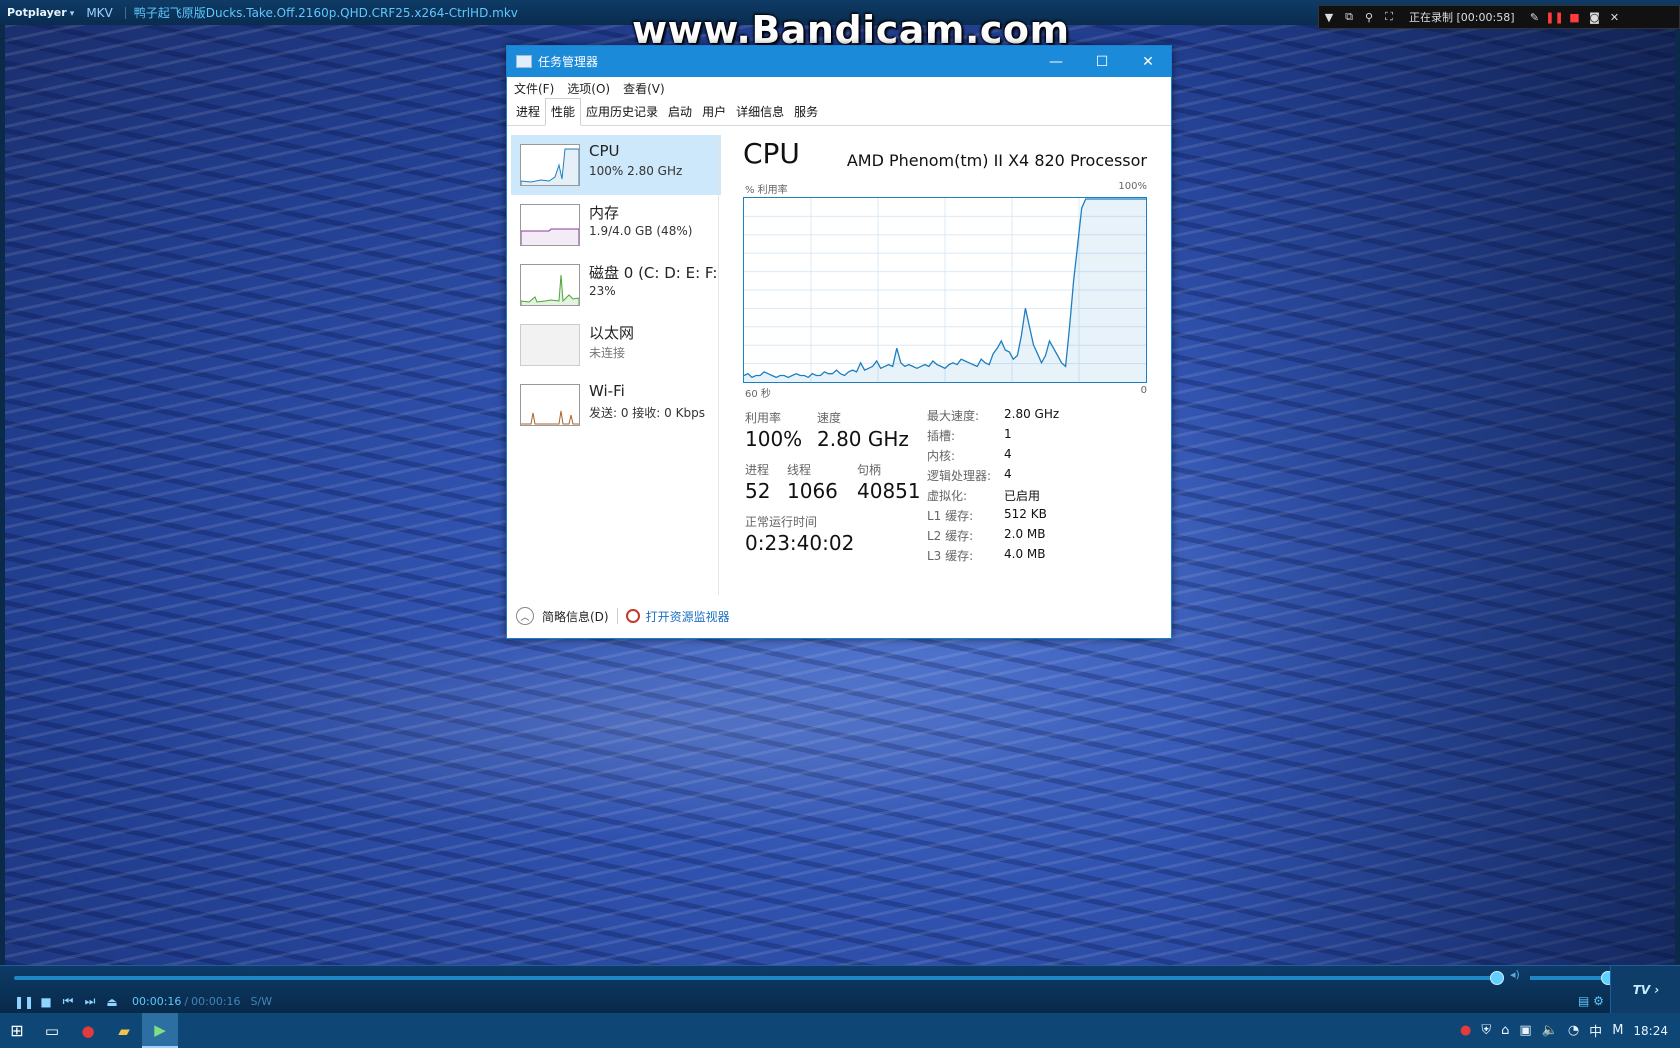  What do you see at coordinates (760, 112) in the screenshot?
I see `tab-details: 详细信息` at bounding box center [760, 112].